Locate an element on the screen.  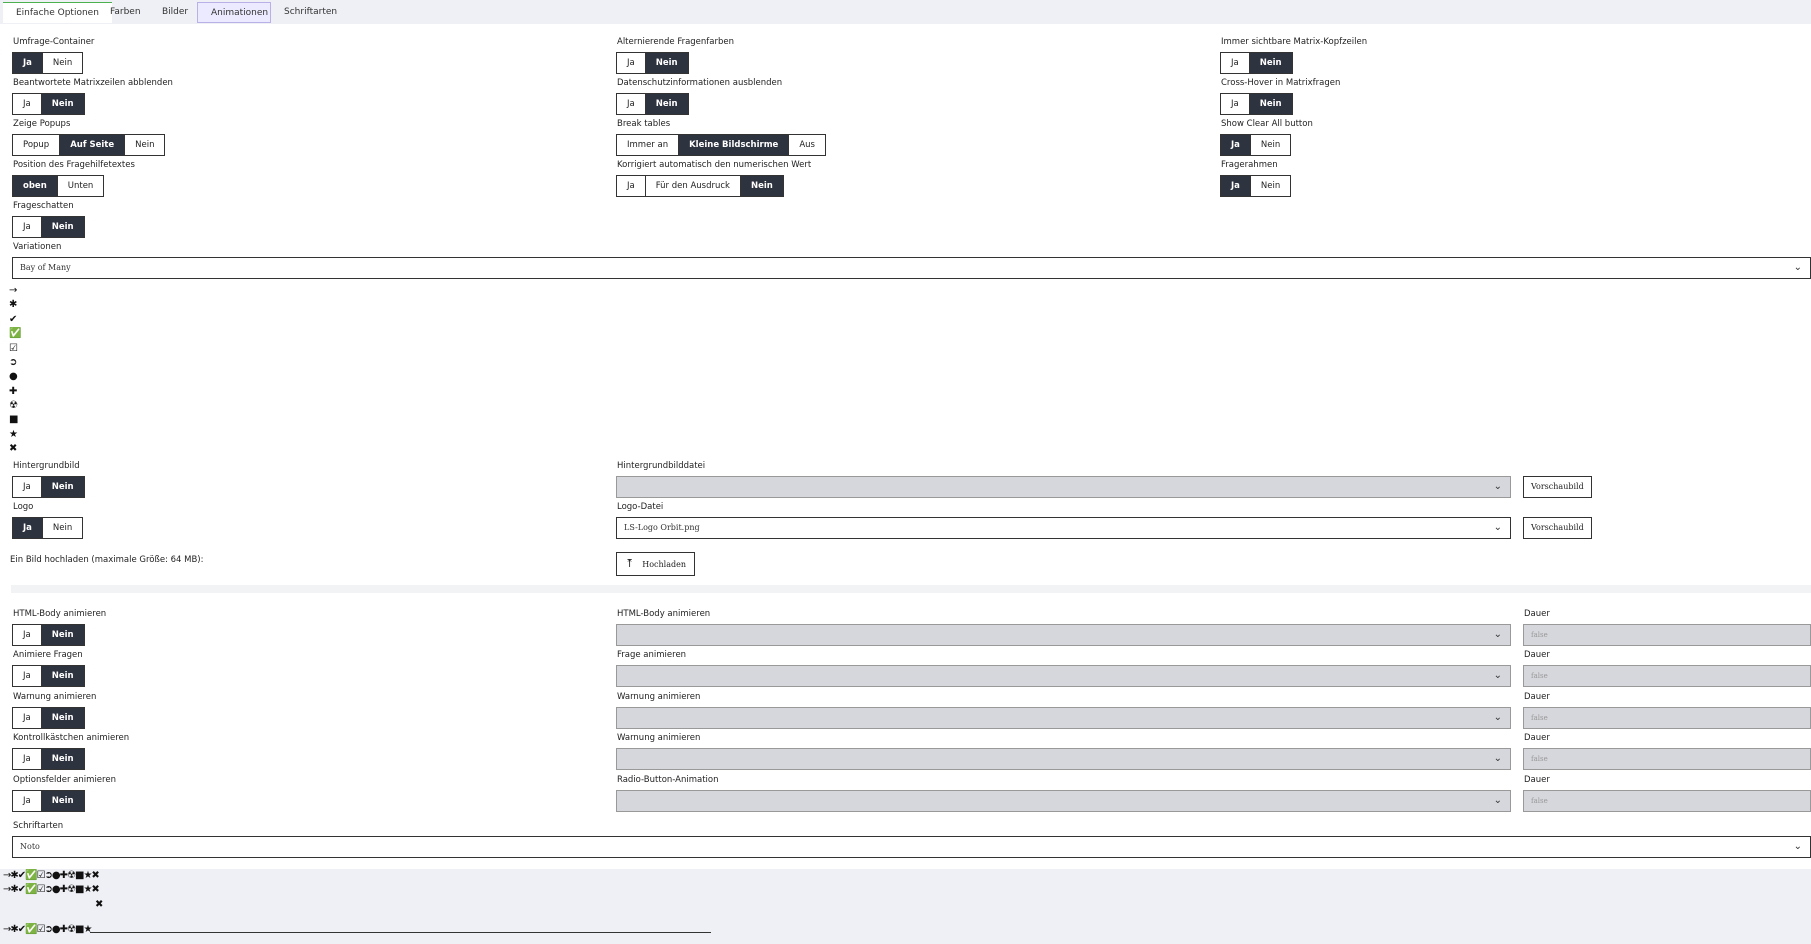
tab-farben: Farben is located at coordinates (125, 12).